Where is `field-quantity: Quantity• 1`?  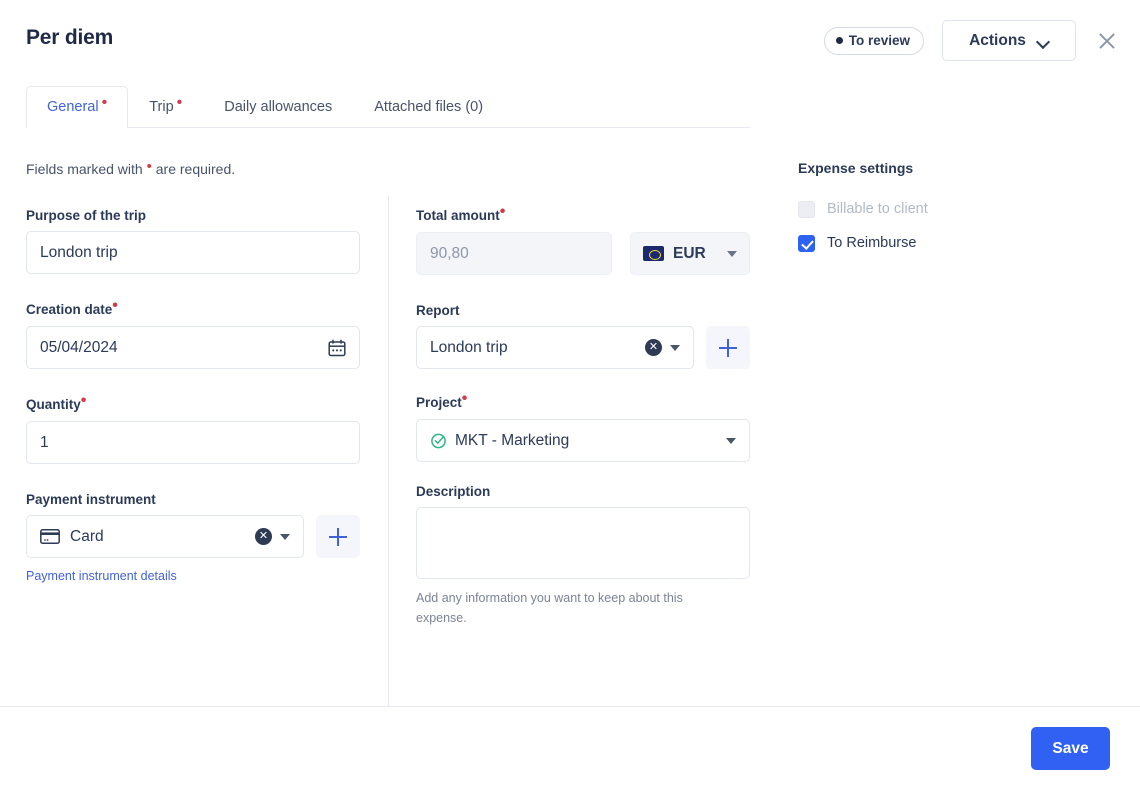
field-quantity: Quantity• 1 is located at coordinates (193, 428).